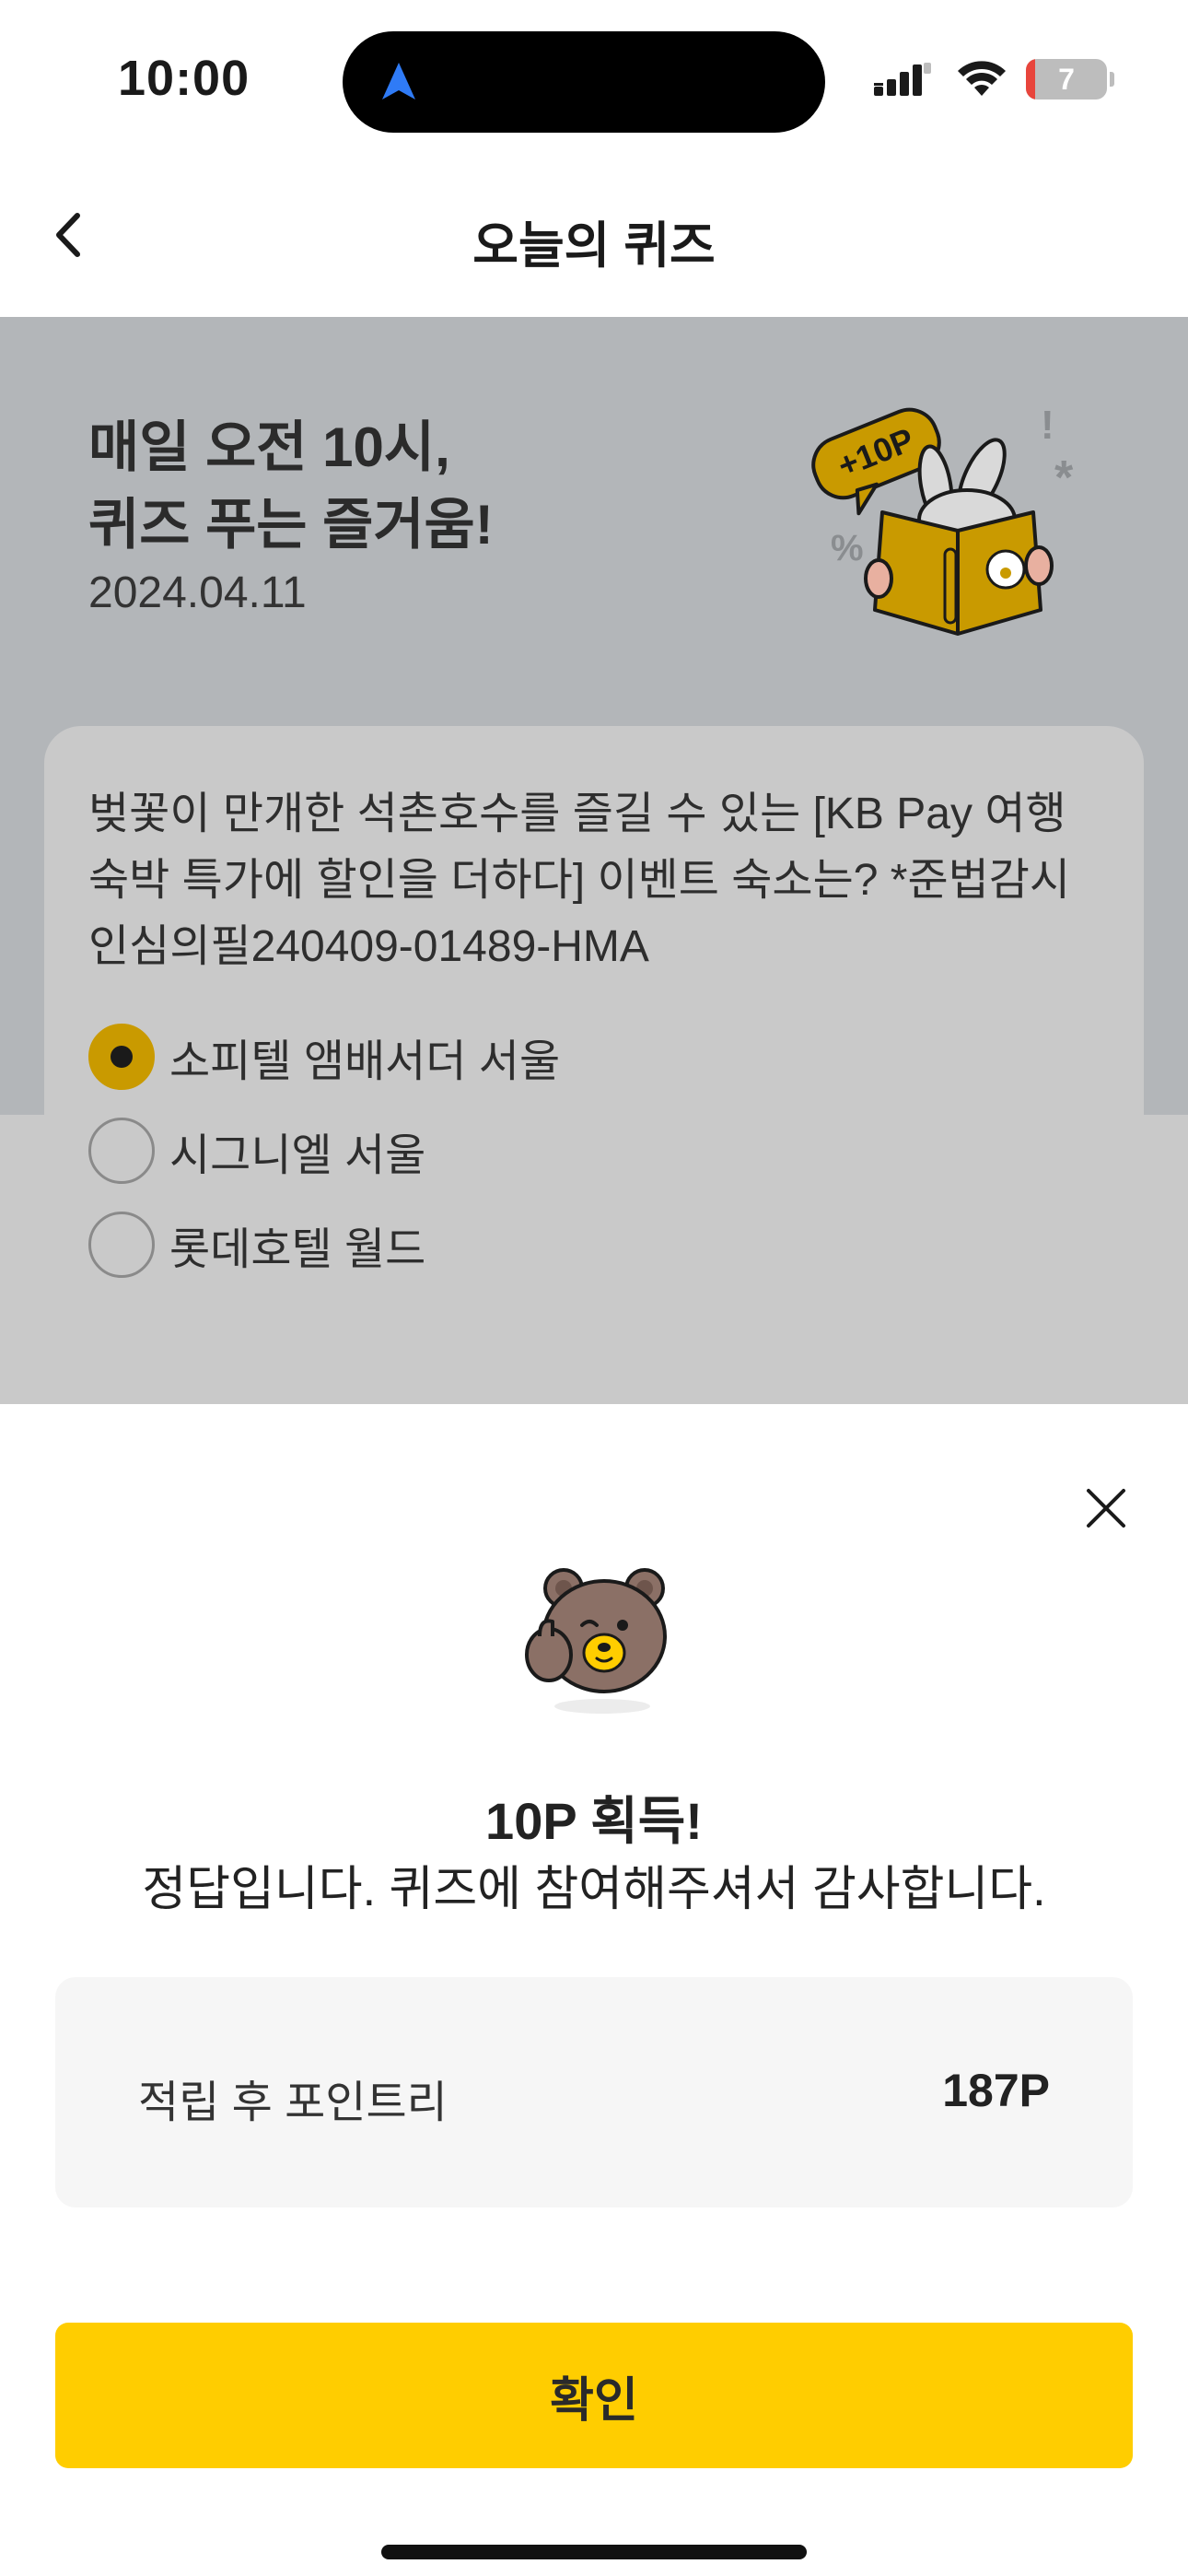  What do you see at coordinates (594, 246) in the screenshot?
I see `page-title: 오늘의 퀴즈` at bounding box center [594, 246].